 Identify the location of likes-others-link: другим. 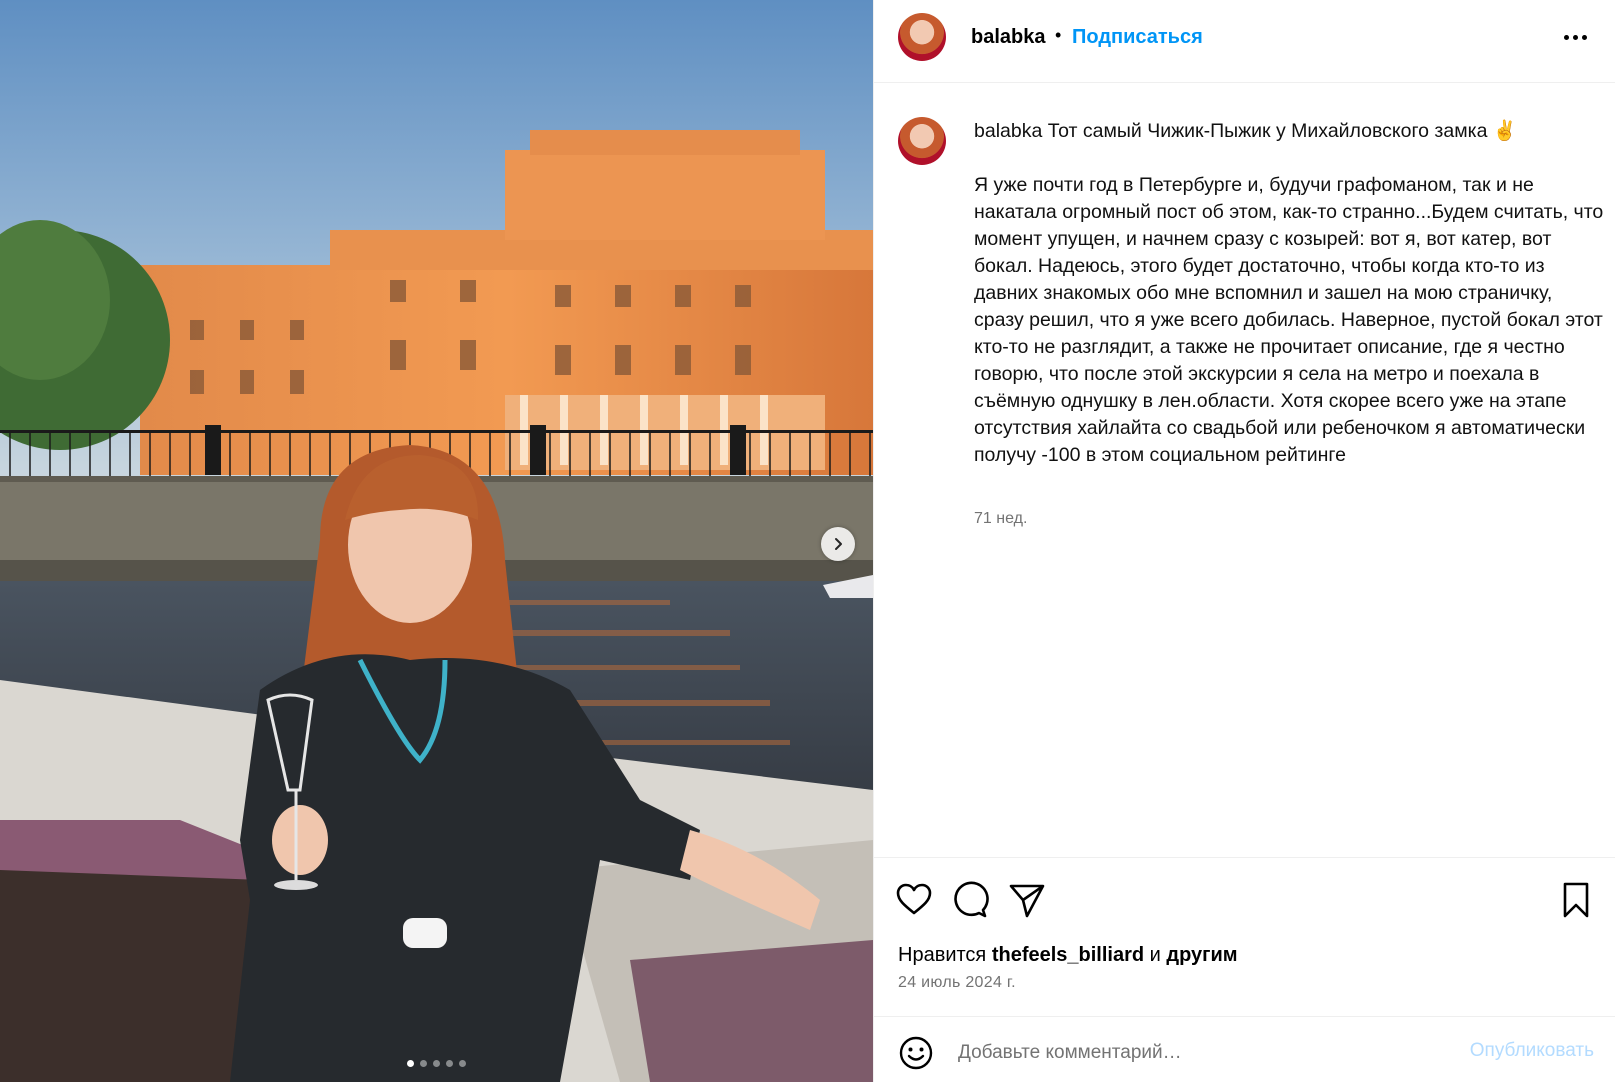
(1201, 955).